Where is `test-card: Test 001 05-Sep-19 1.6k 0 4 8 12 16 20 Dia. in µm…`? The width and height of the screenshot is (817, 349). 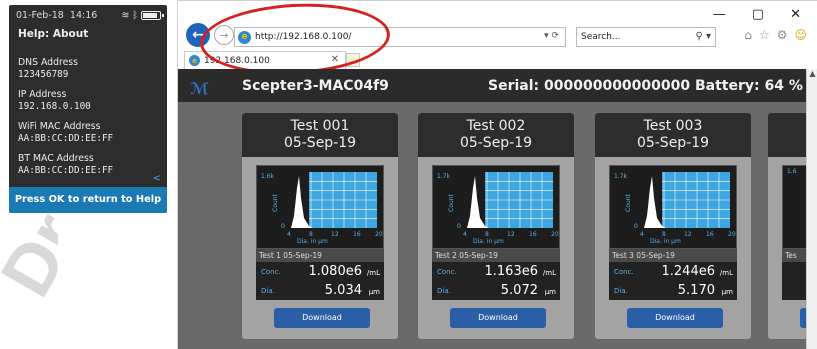
test-card: Test 001 05-Sep-19 1.6k 0 4 8 12 16 20 Dia. in µm… is located at coordinates (320, 226).